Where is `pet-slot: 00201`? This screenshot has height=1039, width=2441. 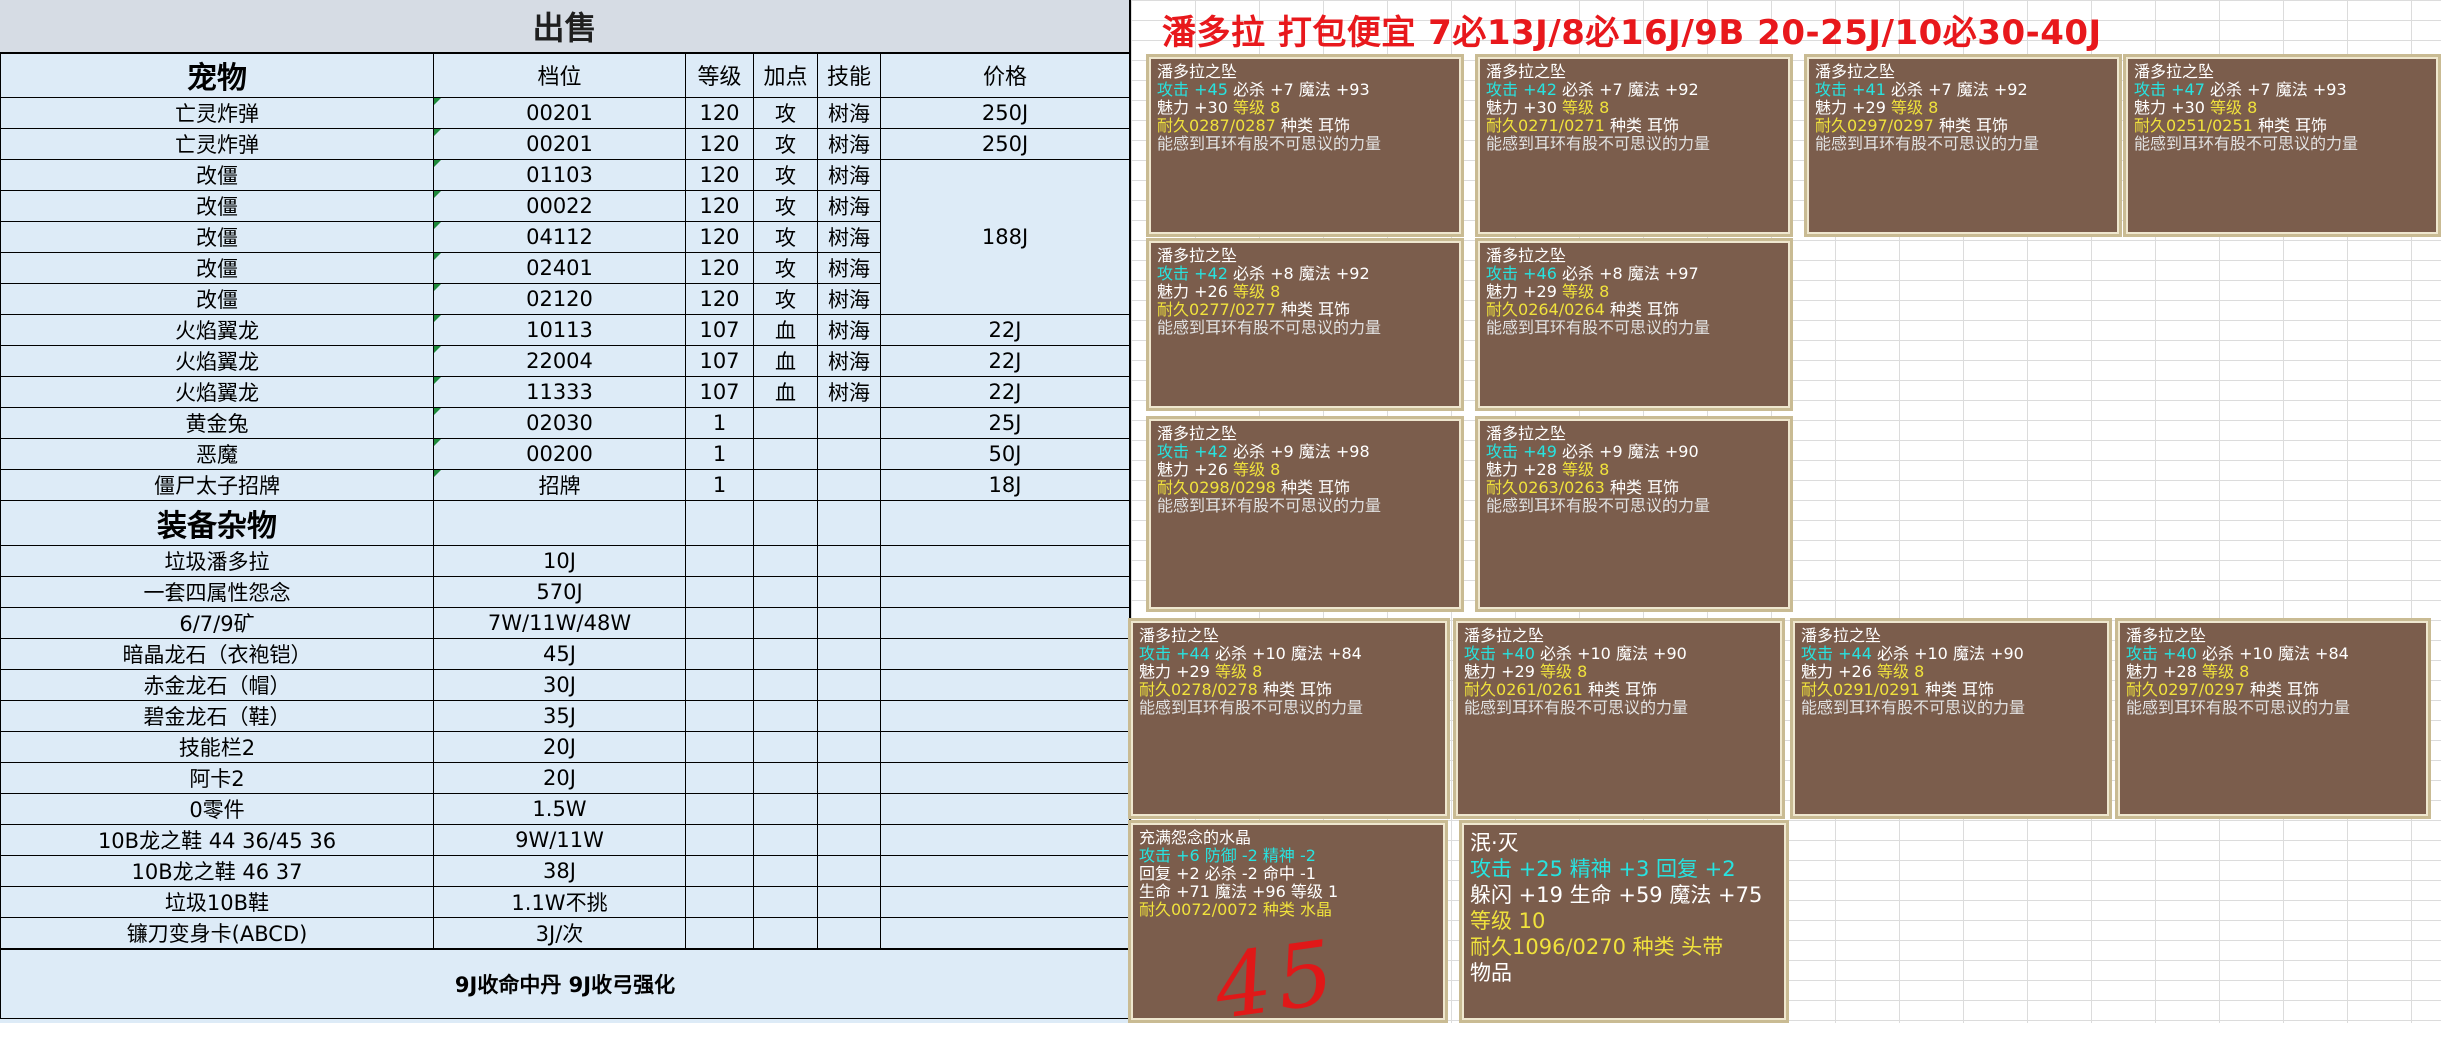 pet-slot: 00201 is located at coordinates (559, 144).